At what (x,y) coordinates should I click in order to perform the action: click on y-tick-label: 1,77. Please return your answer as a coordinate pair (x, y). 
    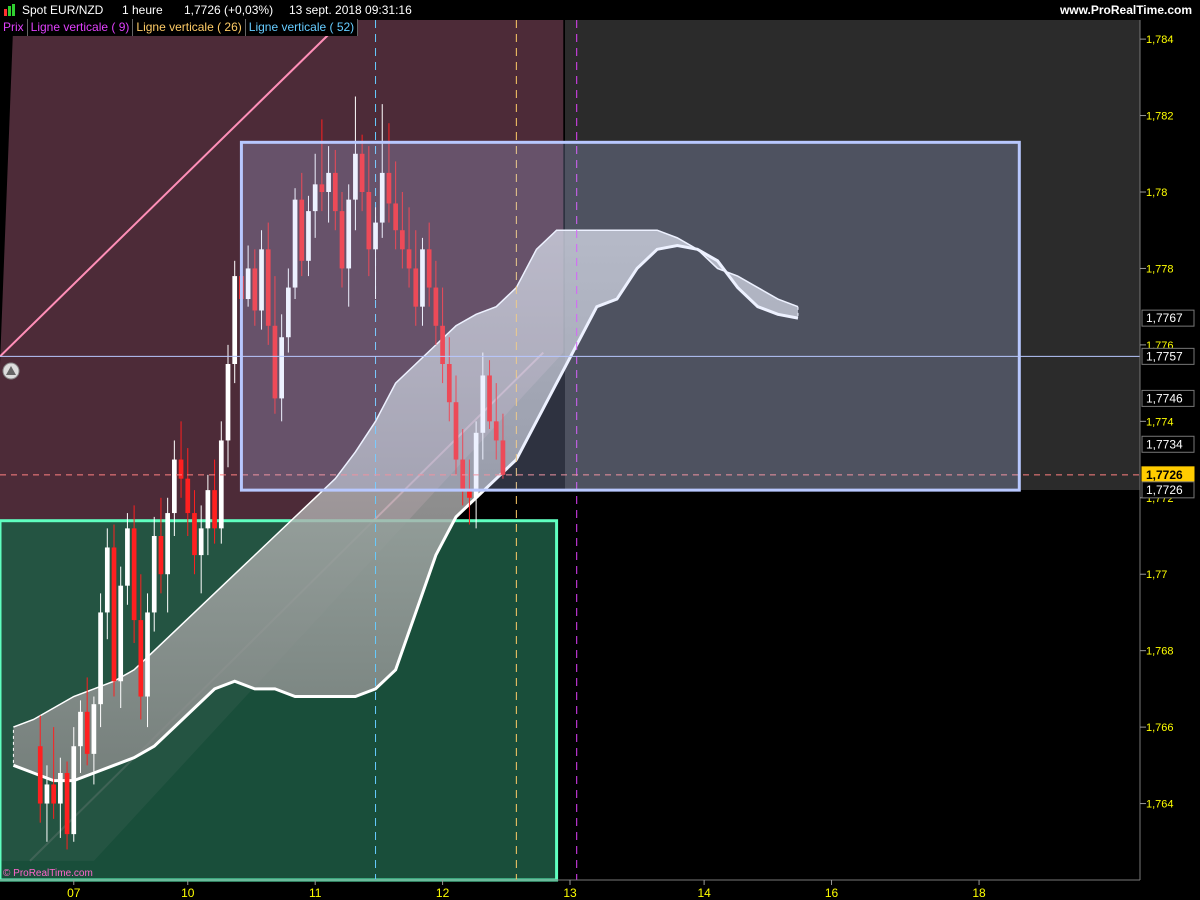
    Looking at the image, I should click on (1156, 575).